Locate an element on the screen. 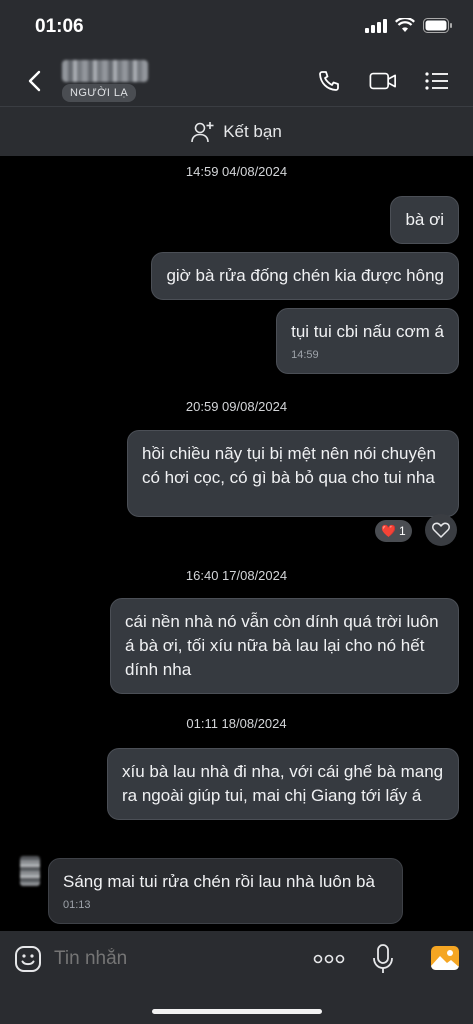 The width and height of the screenshot is (473, 1024). timestamp: 20:59 09/08/2024 is located at coordinates (236, 406).